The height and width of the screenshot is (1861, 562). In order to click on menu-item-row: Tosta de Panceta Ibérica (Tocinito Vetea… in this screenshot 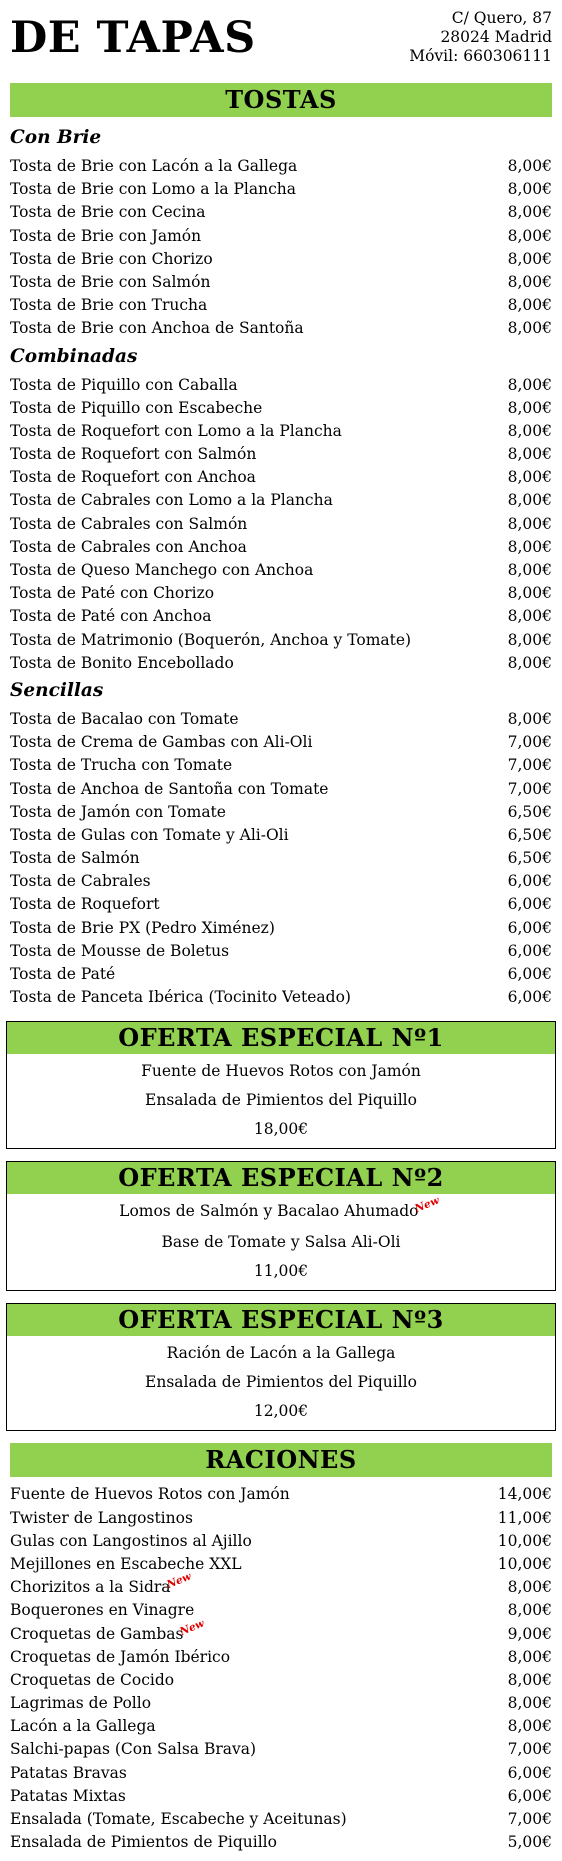, I will do `click(281, 997)`.